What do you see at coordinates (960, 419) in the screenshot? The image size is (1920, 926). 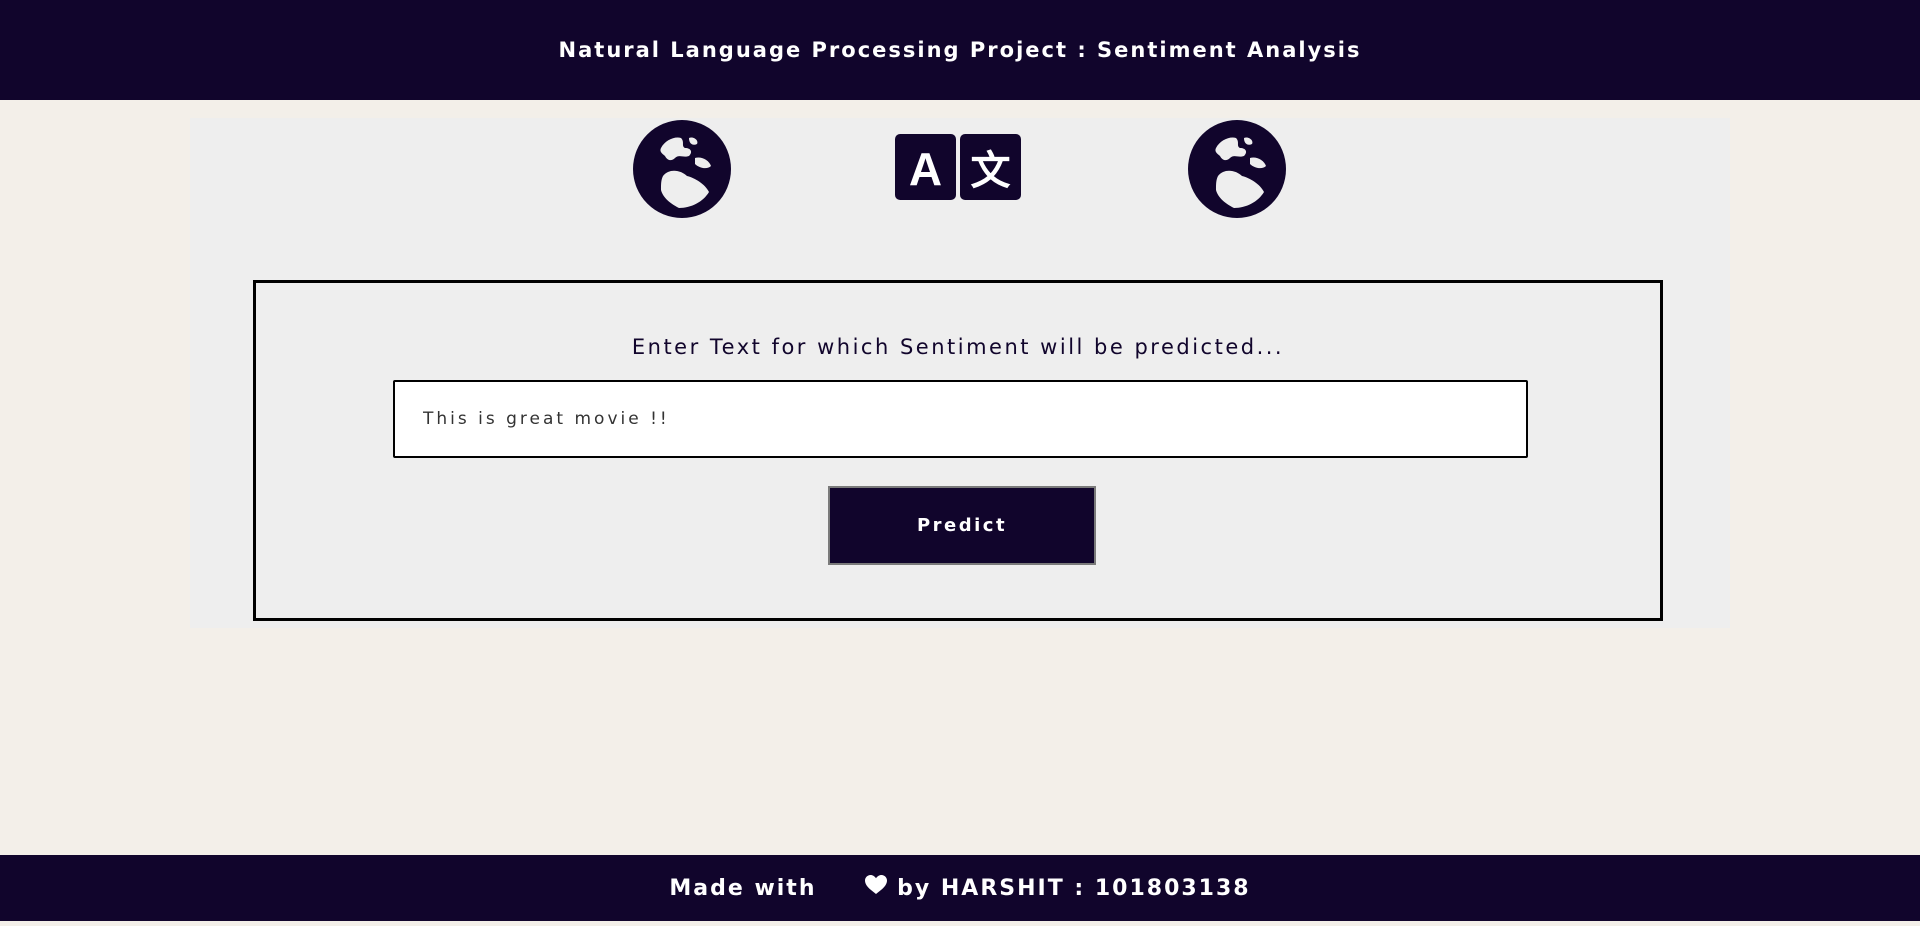 I see `sentiment-text-input` at bounding box center [960, 419].